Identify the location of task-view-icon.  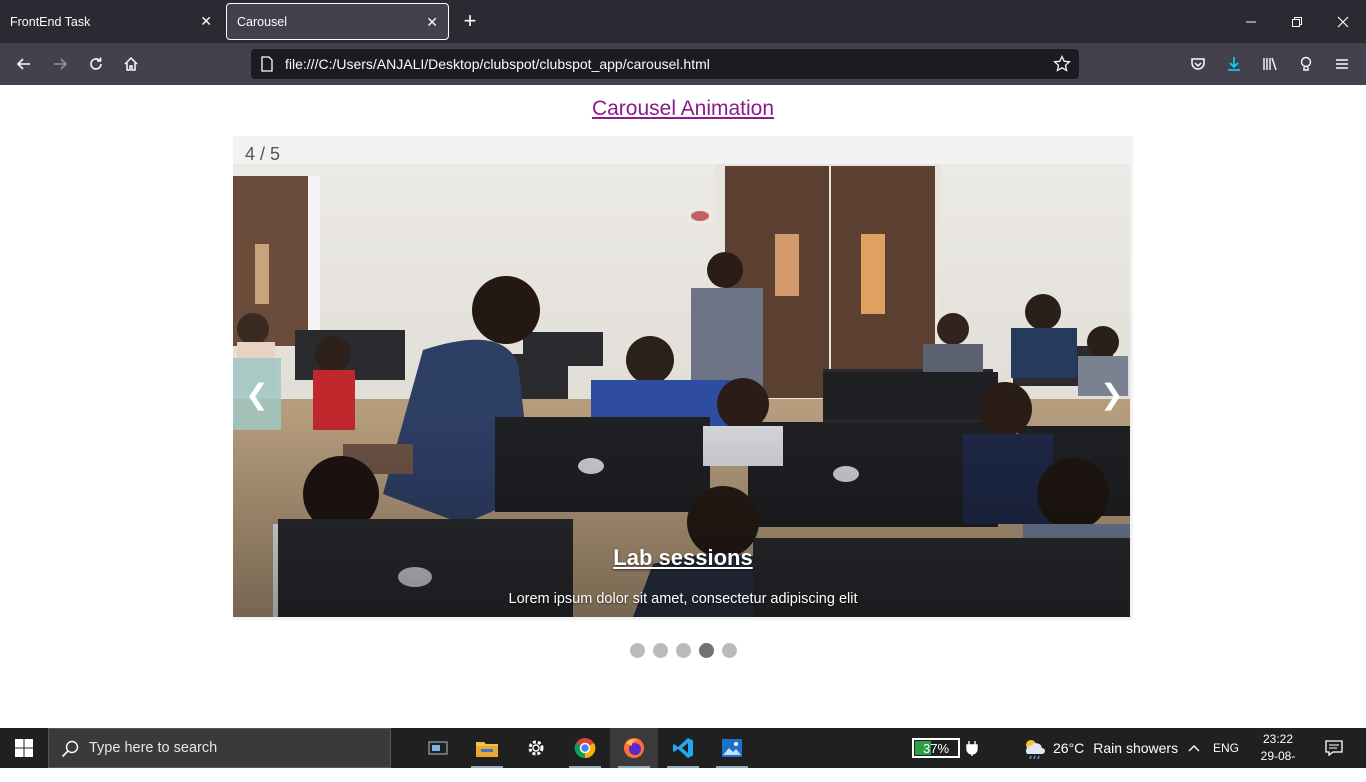
(438, 748).